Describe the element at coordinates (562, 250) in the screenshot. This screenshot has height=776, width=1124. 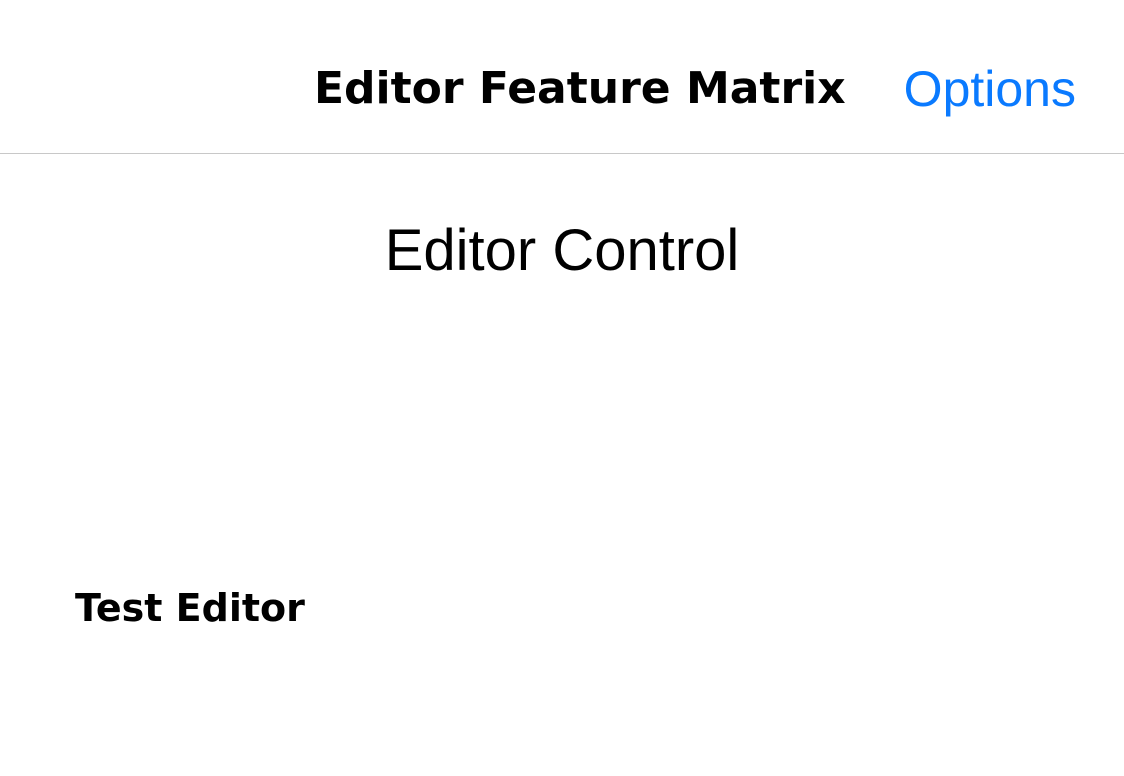
I see `section-heading: Editor Control` at that location.